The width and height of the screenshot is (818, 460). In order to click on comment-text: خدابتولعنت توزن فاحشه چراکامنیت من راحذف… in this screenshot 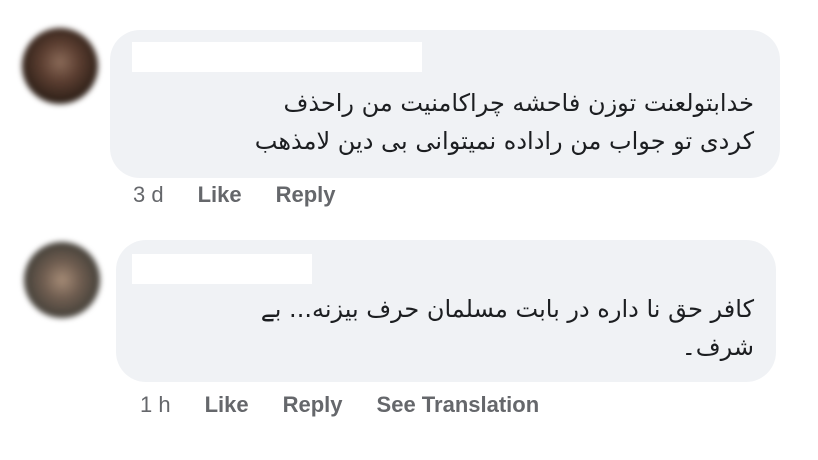, I will do `click(434, 122)`.